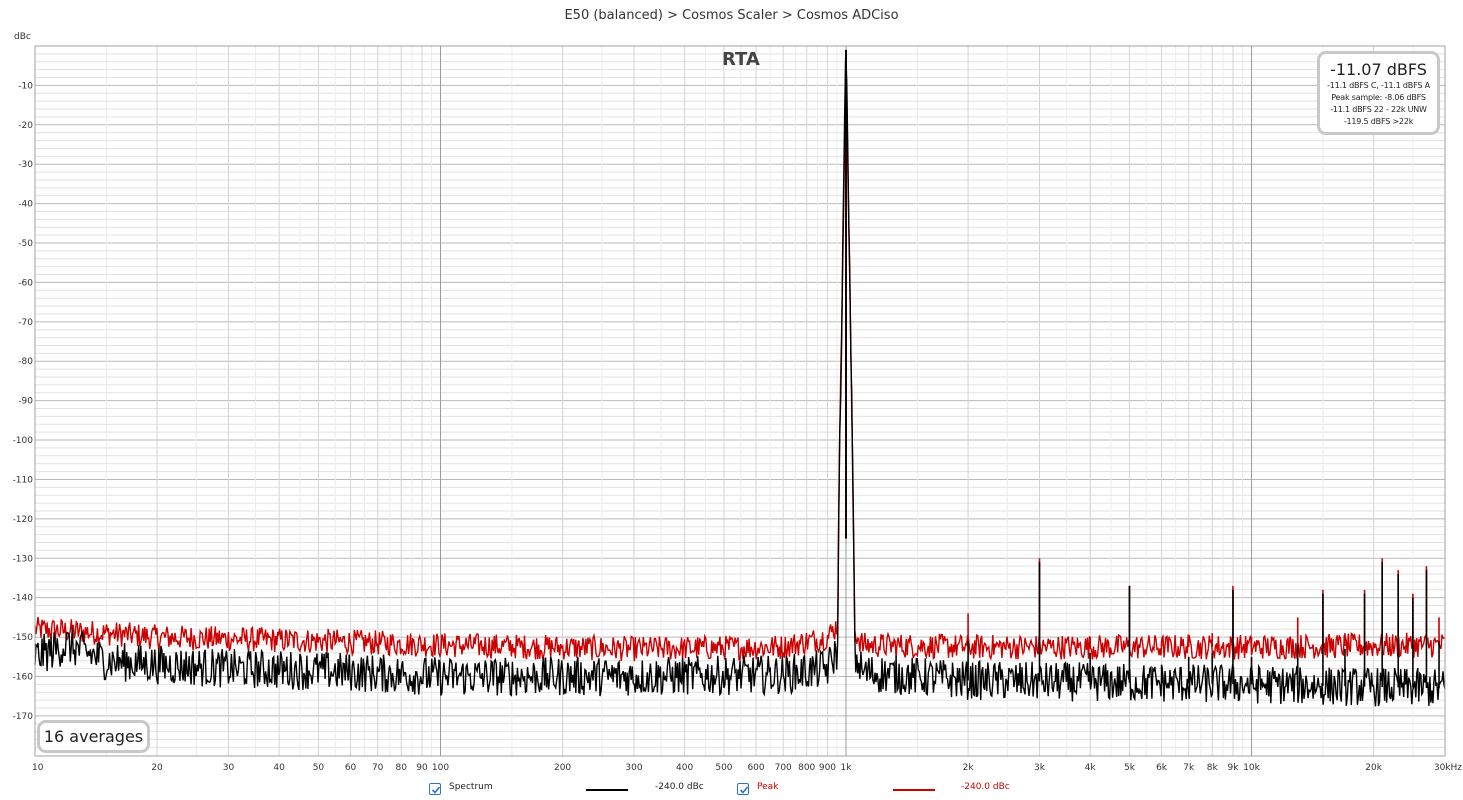 The image size is (1463, 800). Describe the element at coordinates (679, 787) in the screenshot. I see `spectrum-legend-value: -240.0 dBc` at that location.